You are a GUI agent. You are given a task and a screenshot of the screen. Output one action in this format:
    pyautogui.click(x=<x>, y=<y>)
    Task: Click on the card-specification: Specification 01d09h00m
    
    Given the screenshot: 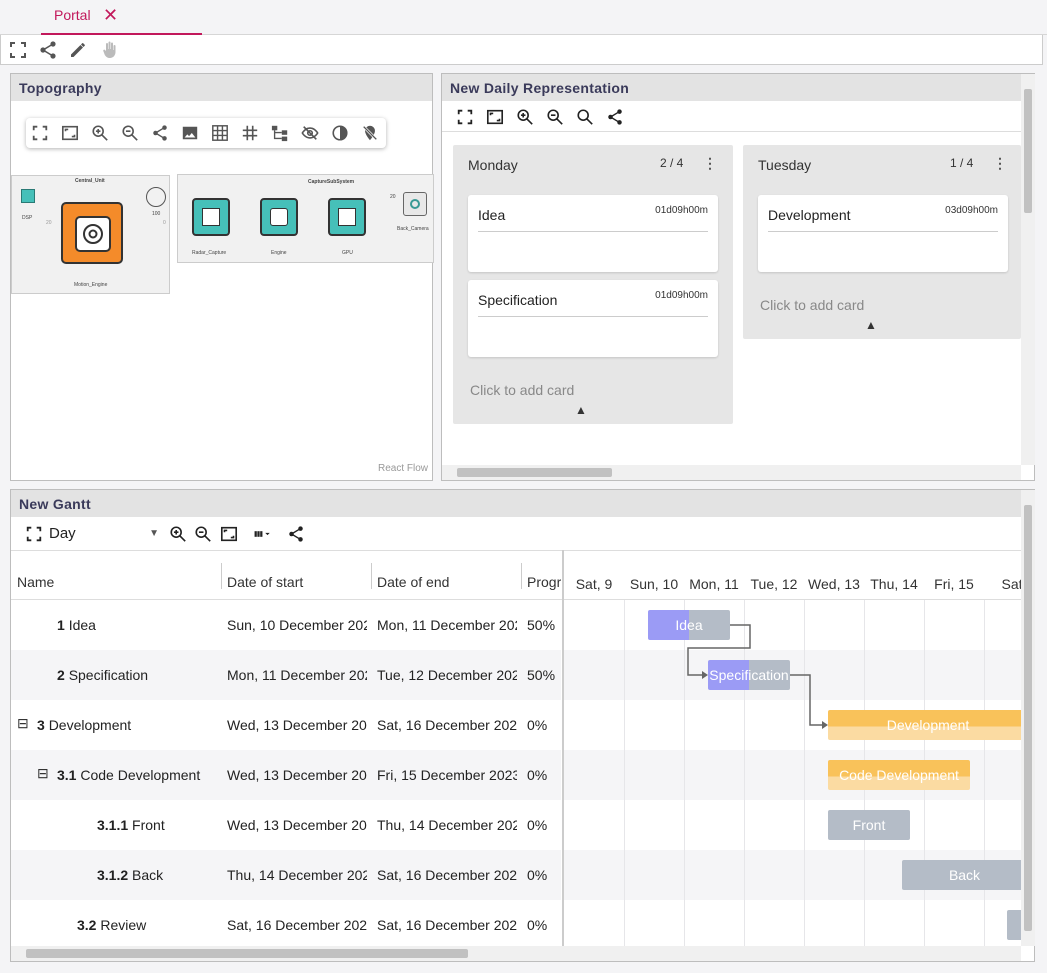 What is the action you would take?
    pyautogui.click(x=593, y=318)
    